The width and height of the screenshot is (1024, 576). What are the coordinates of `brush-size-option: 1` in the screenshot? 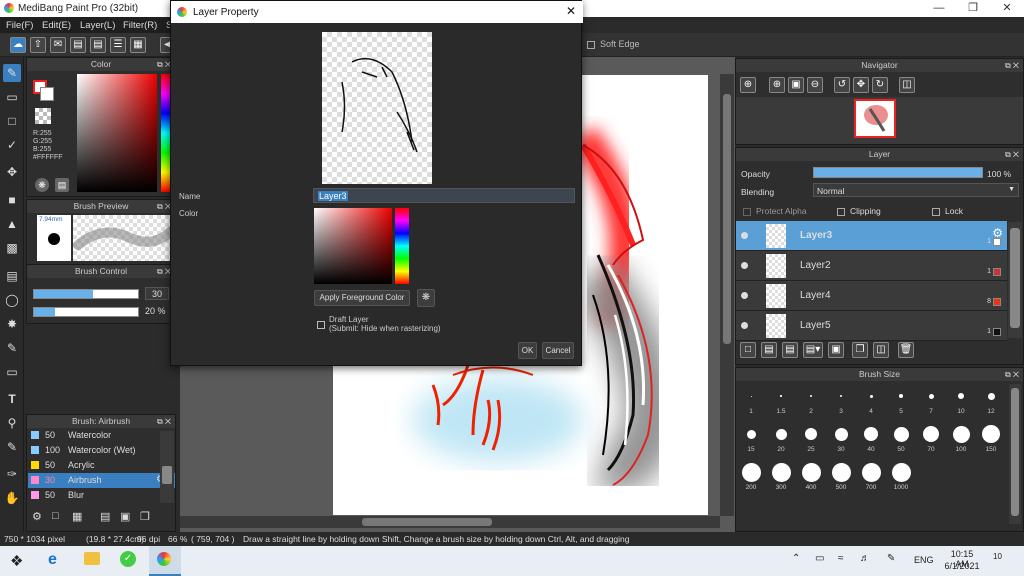 It's located at (751, 402).